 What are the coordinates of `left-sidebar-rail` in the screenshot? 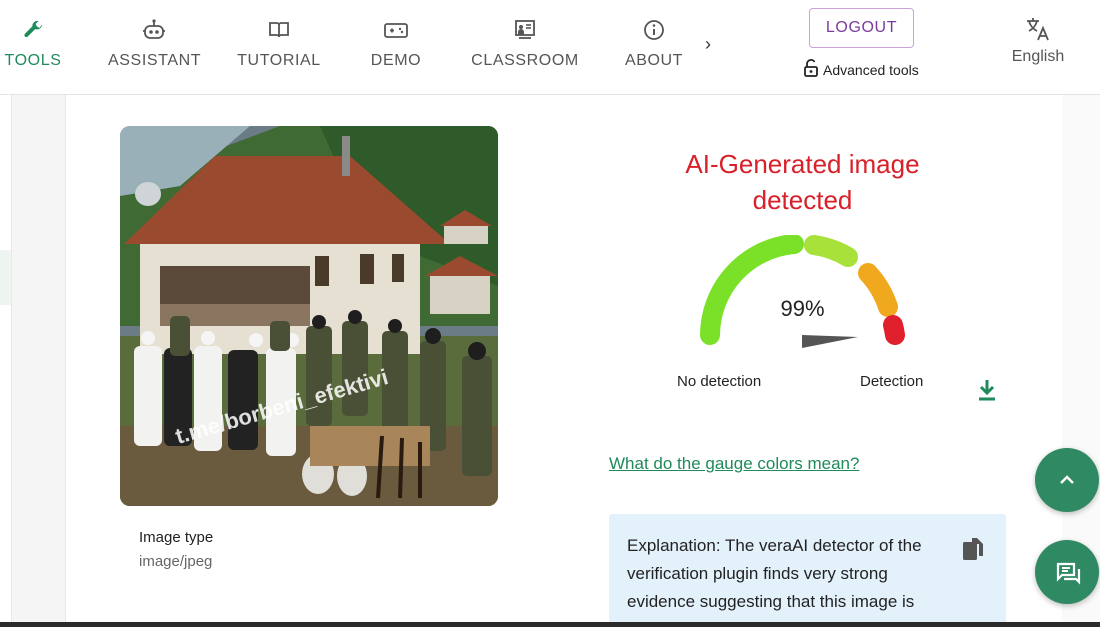 It's located at (6, 361).